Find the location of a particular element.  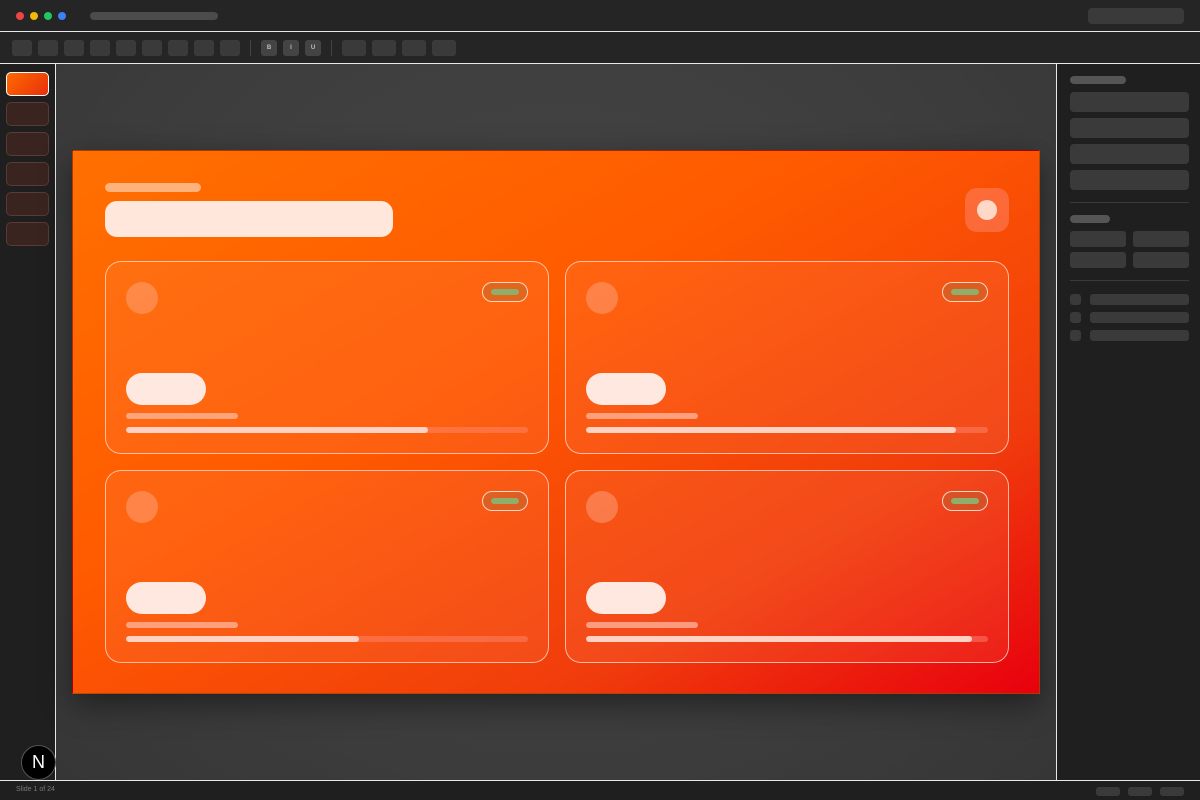

document-title is located at coordinates (154, 16).